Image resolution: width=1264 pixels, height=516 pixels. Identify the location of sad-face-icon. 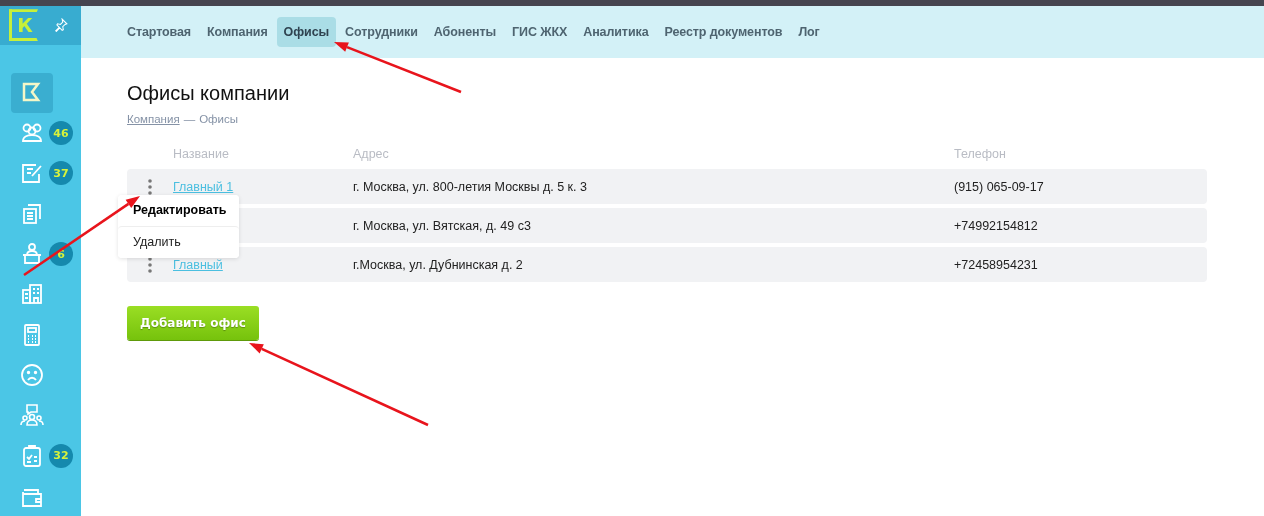
(32, 374).